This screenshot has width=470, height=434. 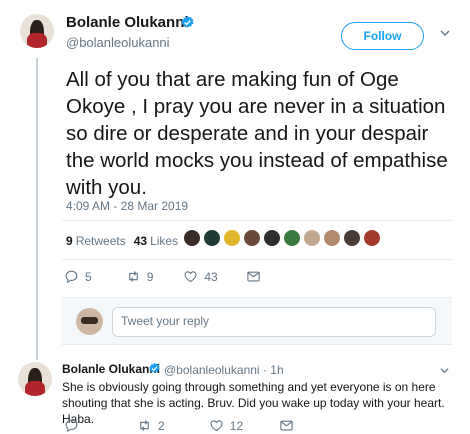 I want to click on likes-count: 43, so click(x=140, y=241).